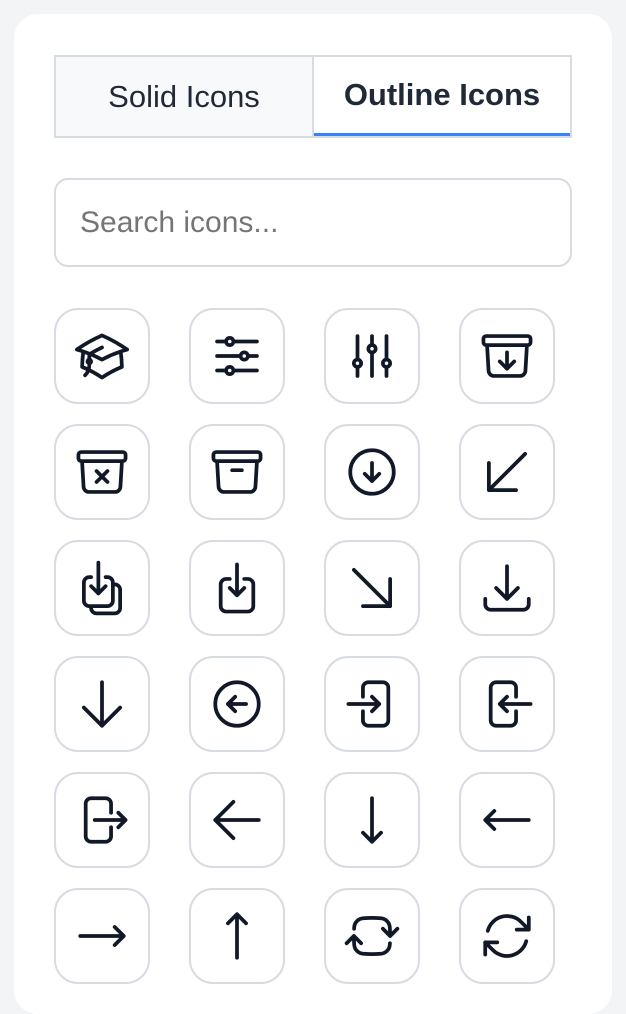 The height and width of the screenshot is (1014, 626). I want to click on archive-box-arrow-down-icon, so click(507, 356).